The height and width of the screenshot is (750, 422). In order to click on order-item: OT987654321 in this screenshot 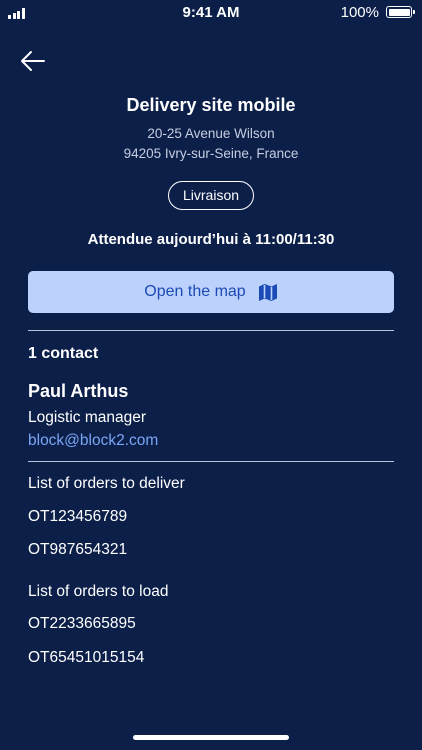, I will do `click(78, 549)`.